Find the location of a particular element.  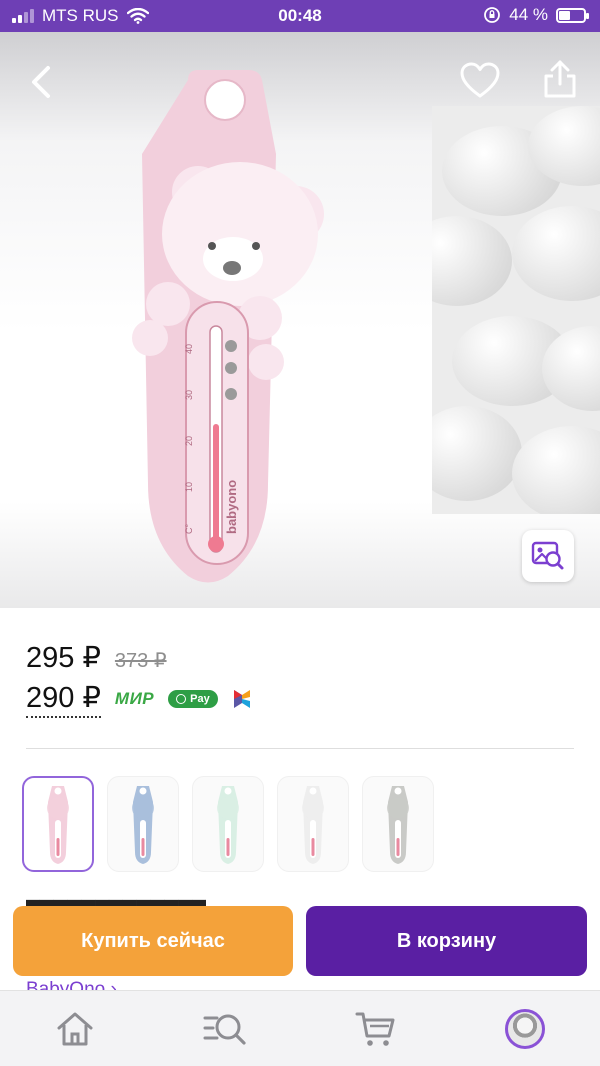

catalog-search-icon is located at coordinates (224, 1029).